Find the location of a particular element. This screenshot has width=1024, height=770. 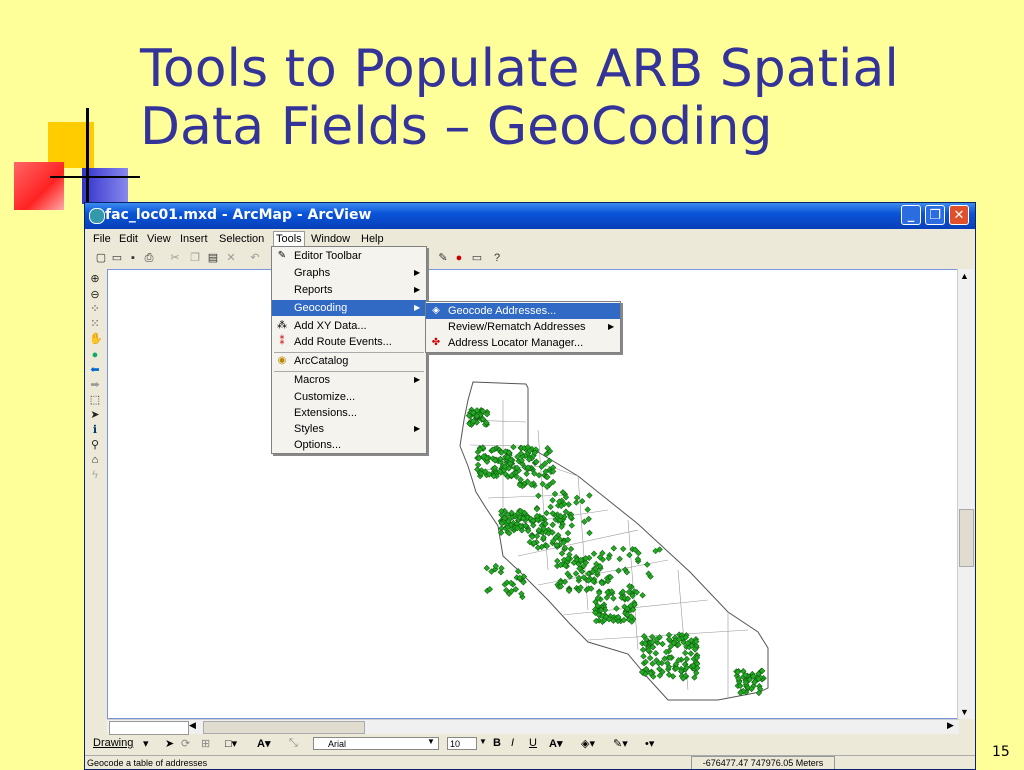

font-color-icon: A▾ is located at coordinates (555, 743).